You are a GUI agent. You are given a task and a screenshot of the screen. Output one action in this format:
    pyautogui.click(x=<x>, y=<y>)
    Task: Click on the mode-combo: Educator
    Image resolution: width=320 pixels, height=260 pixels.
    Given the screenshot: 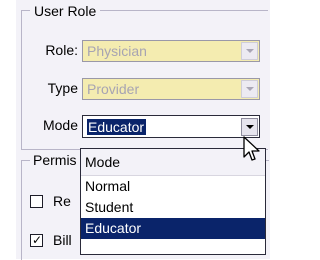 What is the action you would take?
    pyautogui.click(x=171, y=126)
    